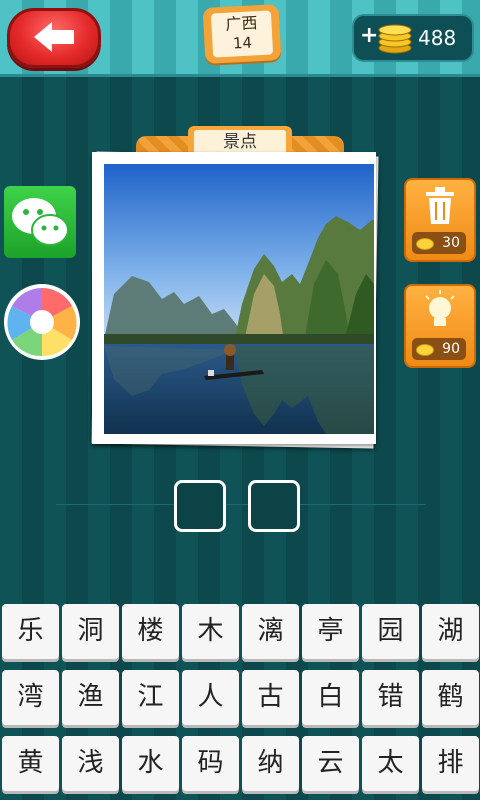 This screenshot has width=480, height=800. Describe the element at coordinates (241, 504) in the screenshot. I see `answer-divider` at that location.